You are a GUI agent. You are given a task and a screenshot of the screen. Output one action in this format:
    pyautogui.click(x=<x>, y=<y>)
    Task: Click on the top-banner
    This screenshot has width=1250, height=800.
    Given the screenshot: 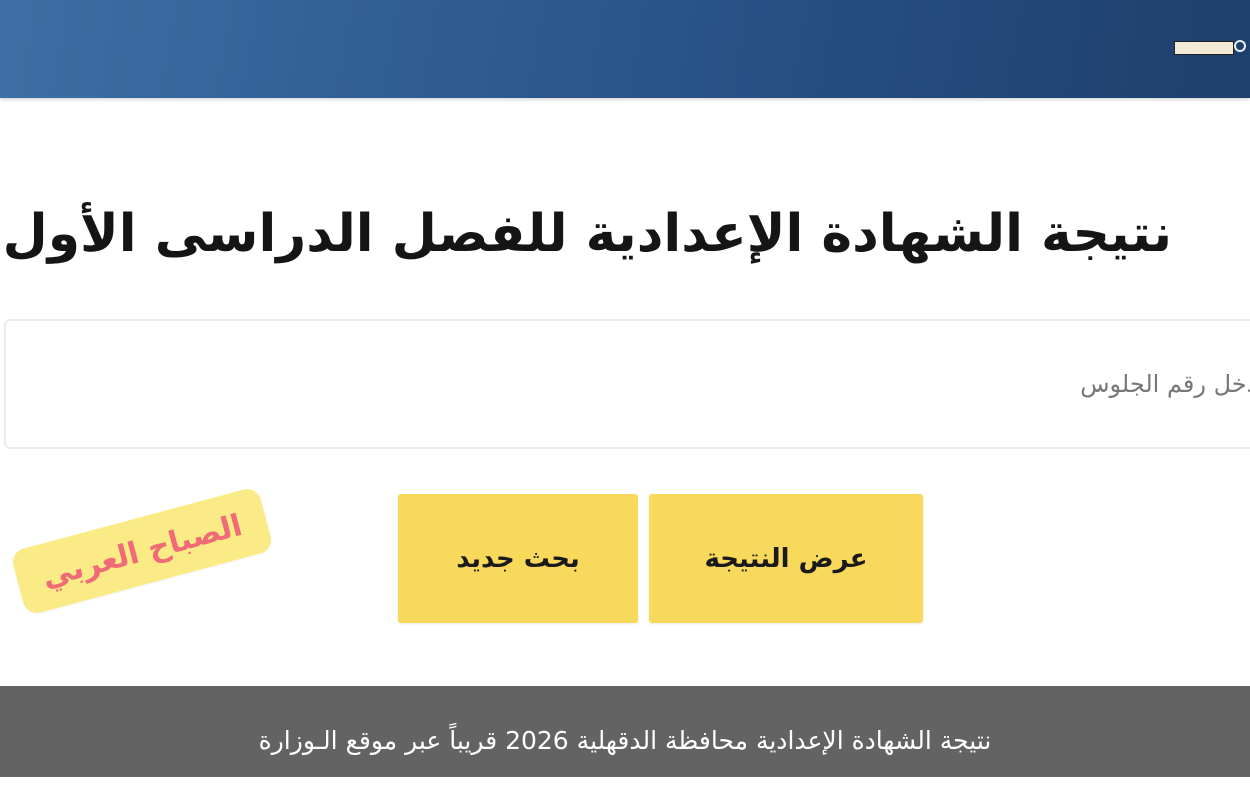 What is the action you would take?
    pyautogui.click(x=625, y=49)
    